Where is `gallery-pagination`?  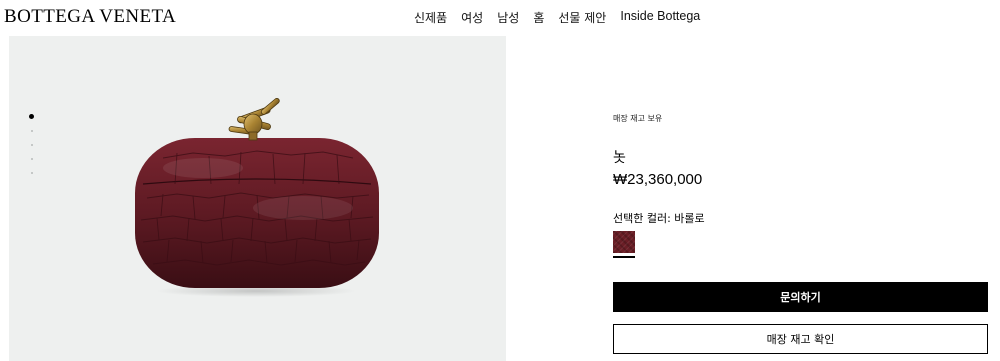 gallery-pagination is located at coordinates (31, 145).